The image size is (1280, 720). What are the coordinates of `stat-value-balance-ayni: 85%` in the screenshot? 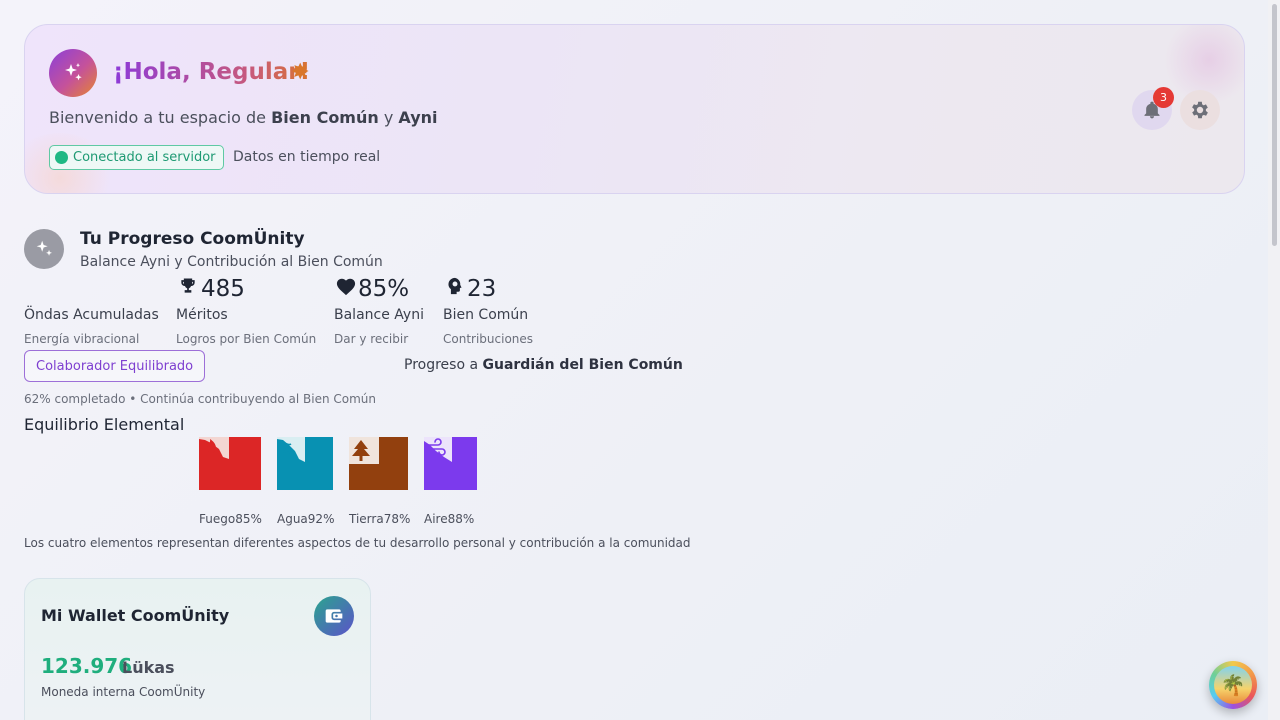 It's located at (384, 289).